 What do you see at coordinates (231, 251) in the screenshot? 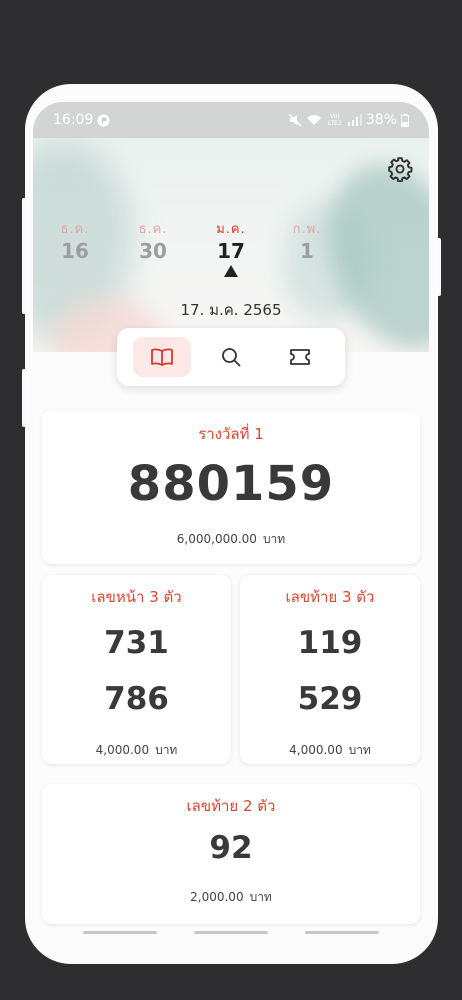
I see `month-day: 17` at bounding box center [231, 251].